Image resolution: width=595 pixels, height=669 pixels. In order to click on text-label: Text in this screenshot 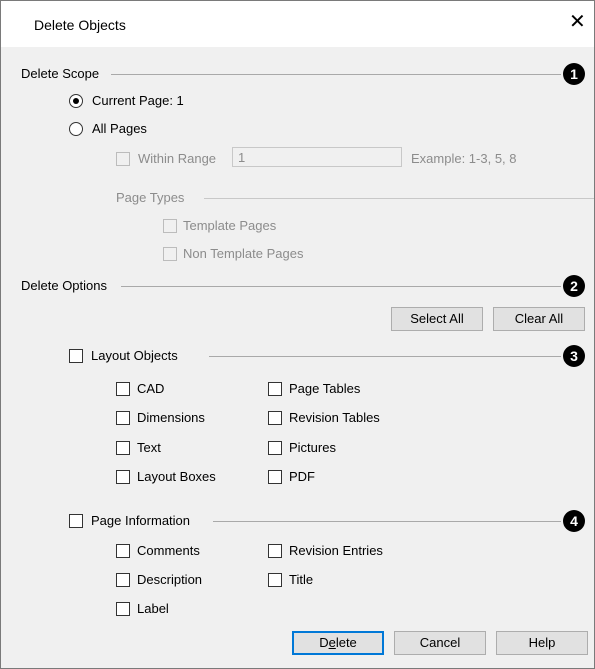, I will do `click(149, 447)`.